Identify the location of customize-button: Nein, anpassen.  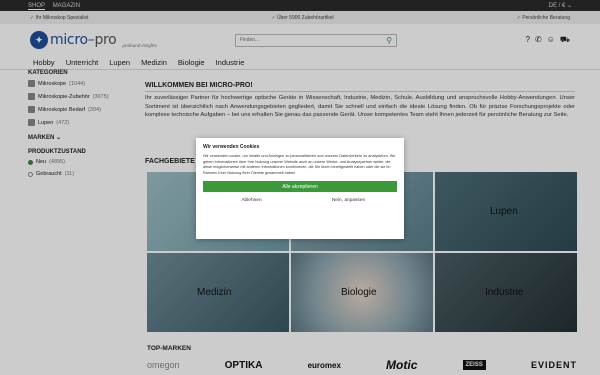
(348, 200).